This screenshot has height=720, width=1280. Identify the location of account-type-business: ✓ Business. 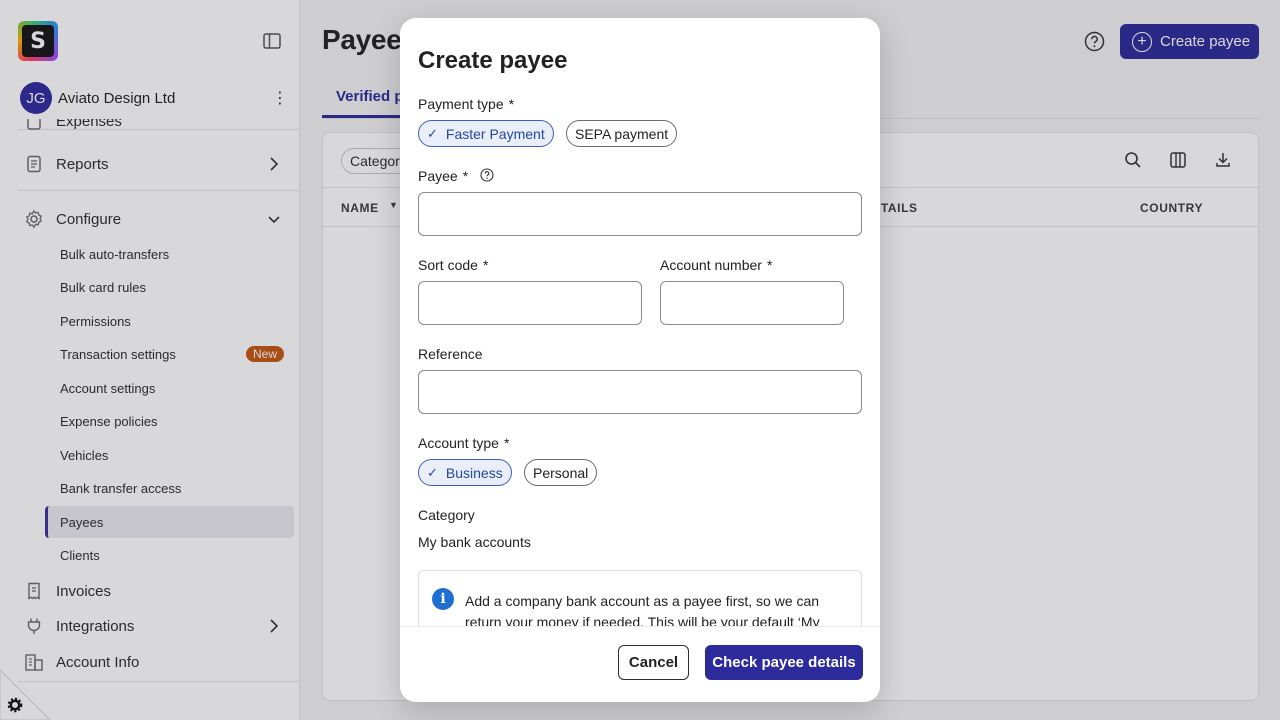
(465, 472).